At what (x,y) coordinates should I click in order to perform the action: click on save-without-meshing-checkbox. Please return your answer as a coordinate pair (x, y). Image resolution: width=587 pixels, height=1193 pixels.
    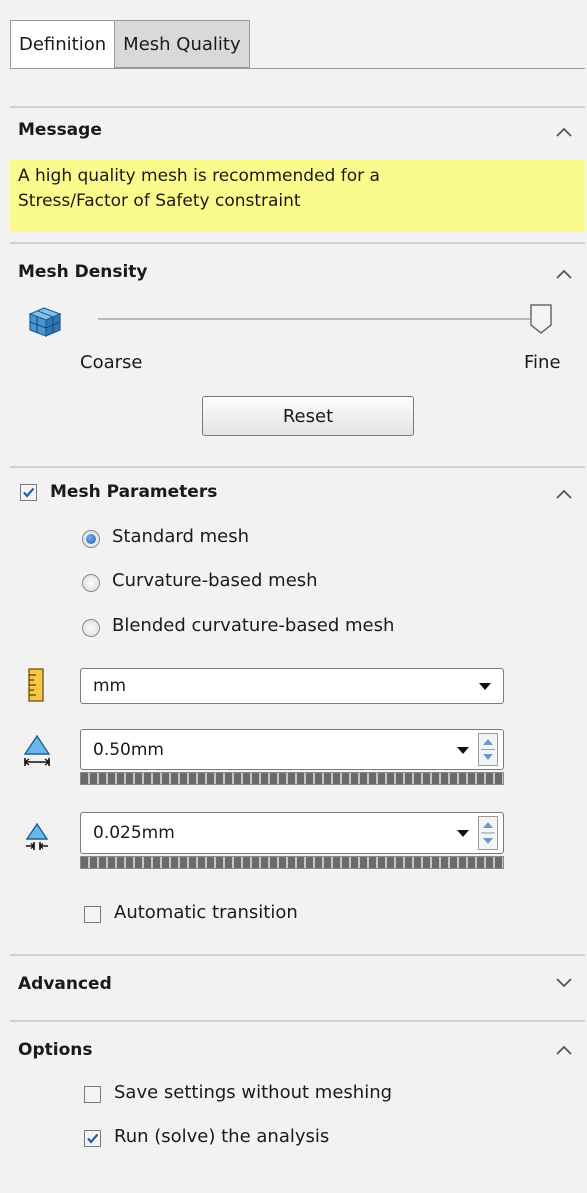
    Looking at the image, I should click on (92, 1094).